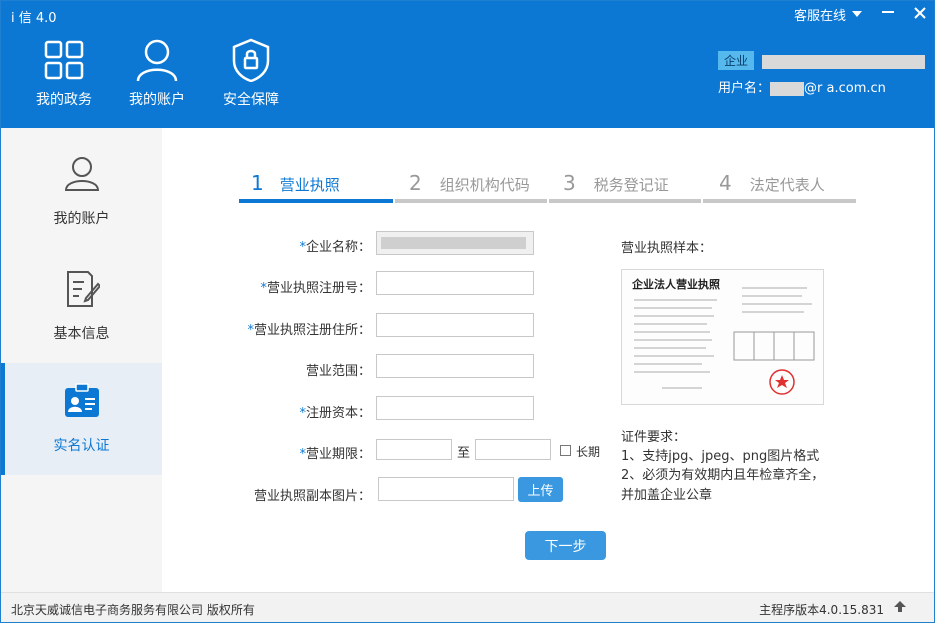 This screenshot has height=623, width=935. I want to click on user-icon, so click(157, 60).